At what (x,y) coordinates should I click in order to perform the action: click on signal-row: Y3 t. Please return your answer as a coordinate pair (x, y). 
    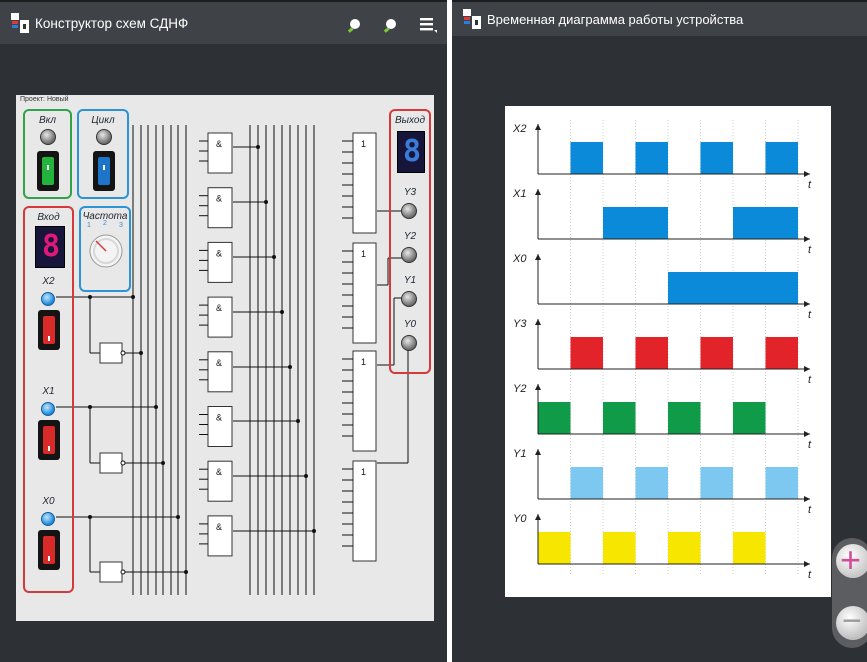
    Looking at the image, I should click on (662, 352).